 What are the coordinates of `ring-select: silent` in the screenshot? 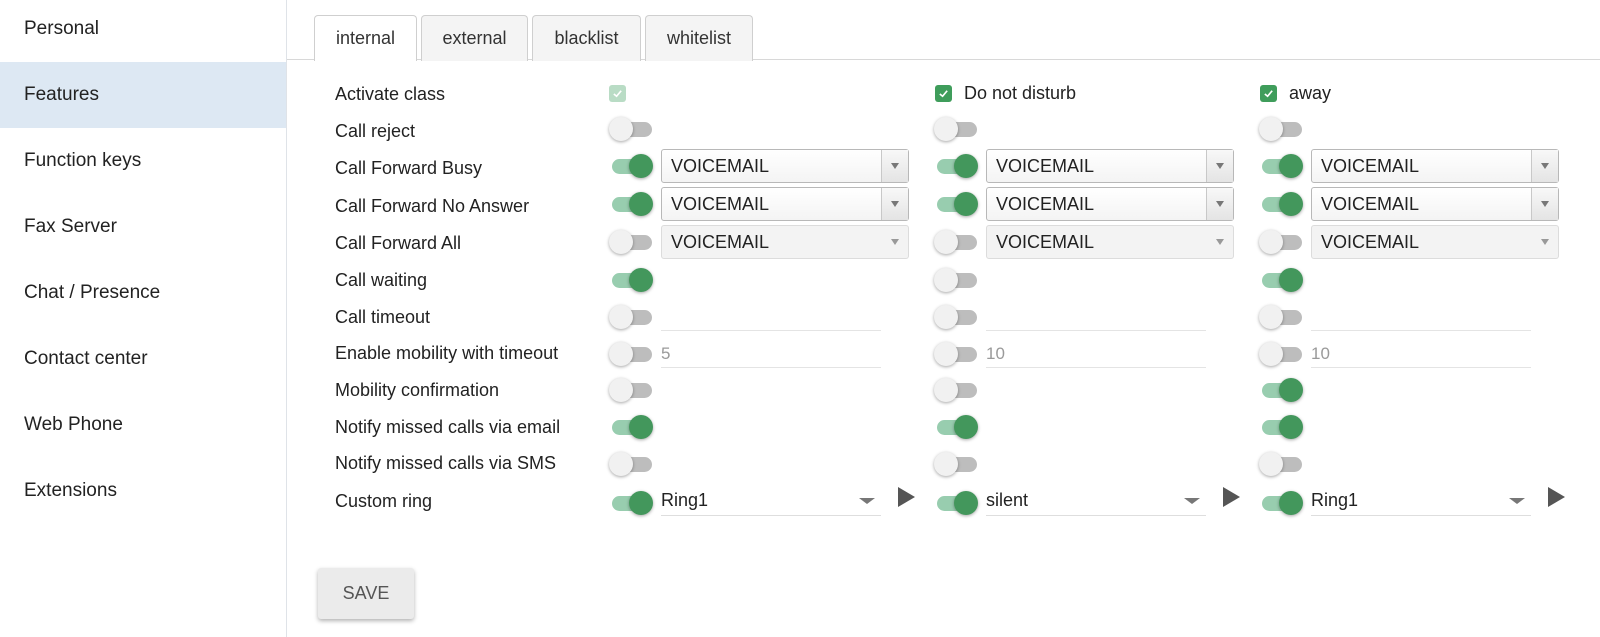 It's located at (1096, 501).